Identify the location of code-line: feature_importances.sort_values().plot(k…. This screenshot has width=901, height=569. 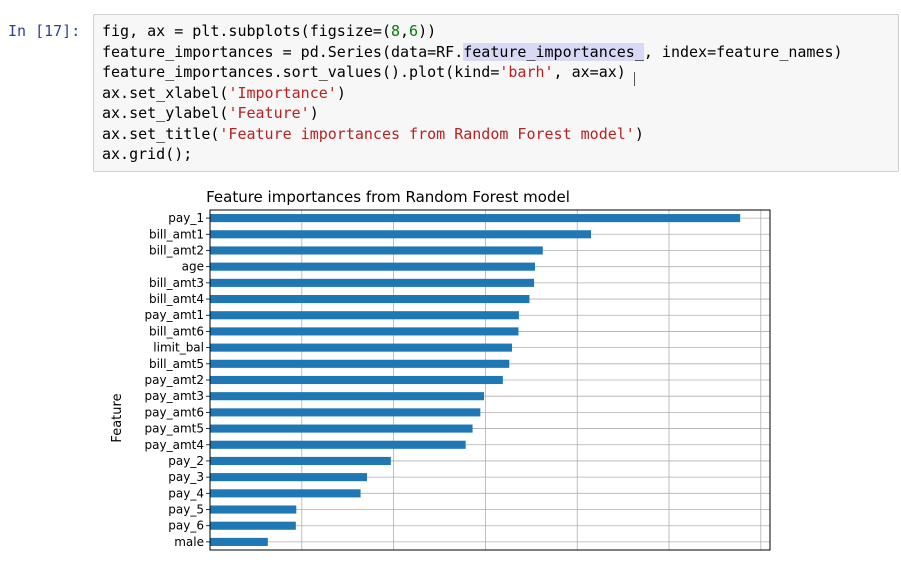
(364, 72).